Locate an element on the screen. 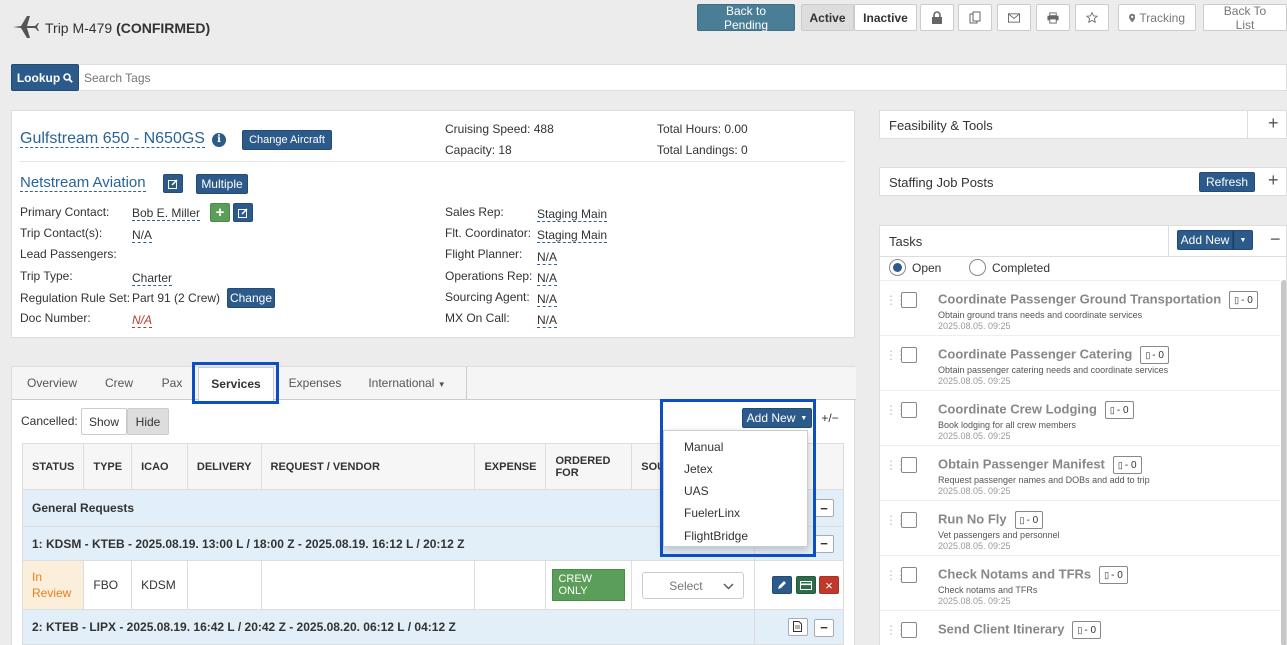 The height and width of the screenshot is (645, 1287). task-title: Obtain Passenger Manifest ▯ - 0 is located at coordinates (1040, 465).